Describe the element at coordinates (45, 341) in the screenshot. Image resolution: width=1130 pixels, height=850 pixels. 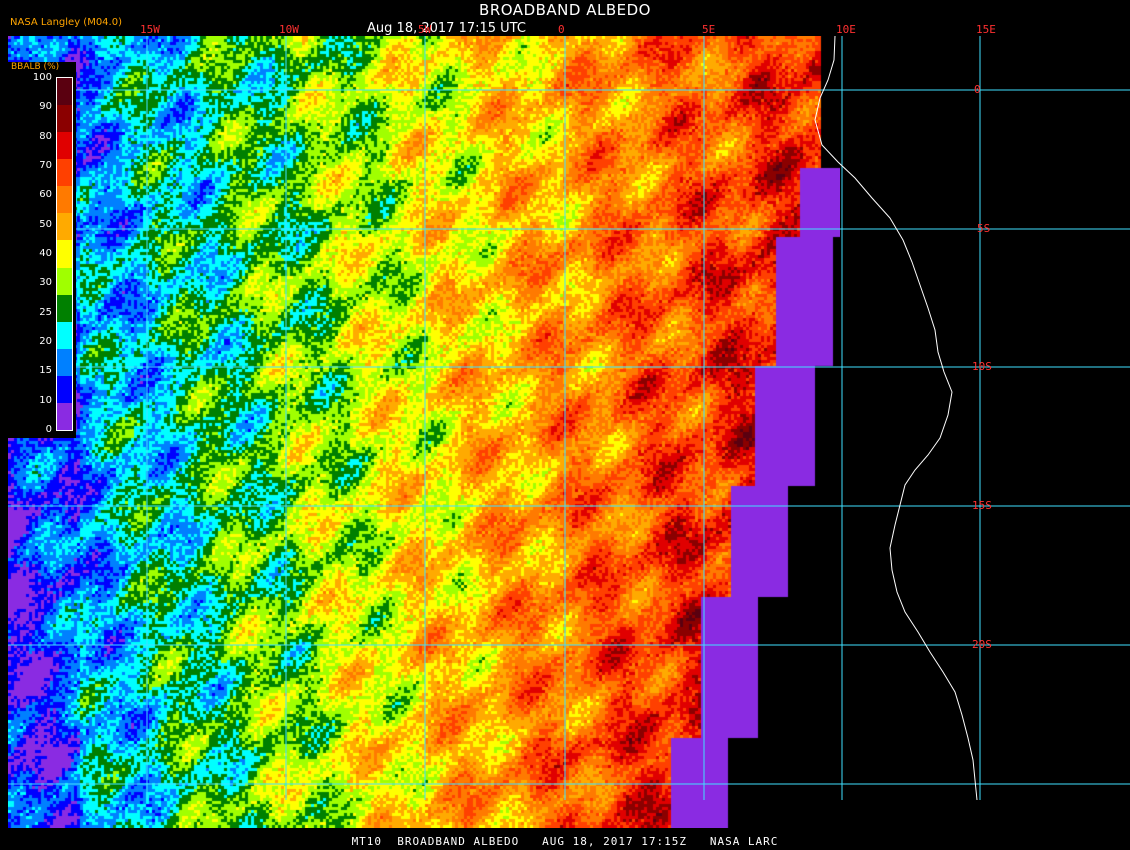
I see `legend-tick-label: 20` at that location.